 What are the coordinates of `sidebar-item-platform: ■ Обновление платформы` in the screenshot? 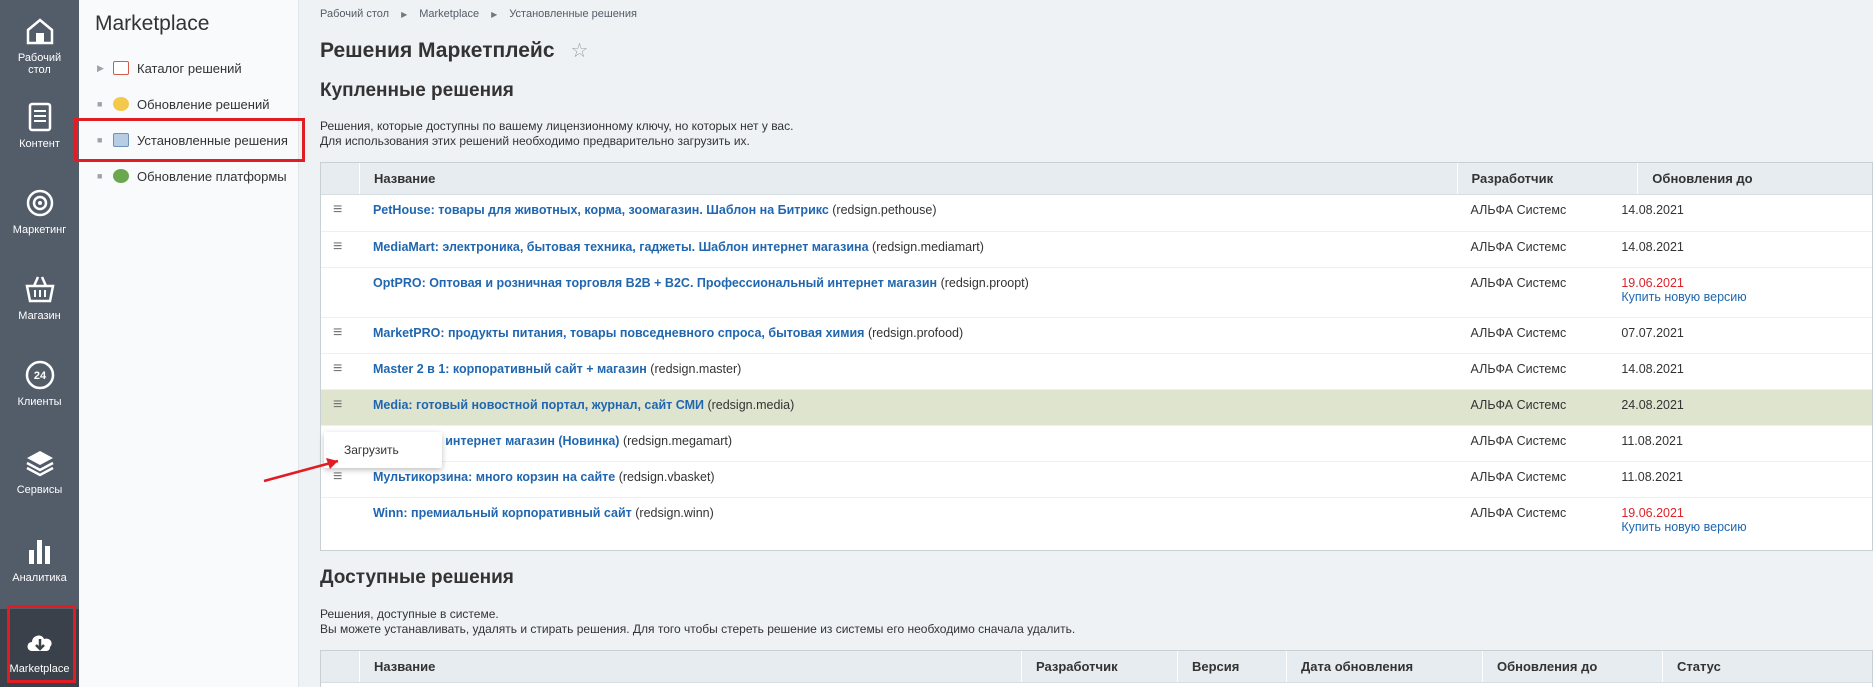 It's located at (192, 176).